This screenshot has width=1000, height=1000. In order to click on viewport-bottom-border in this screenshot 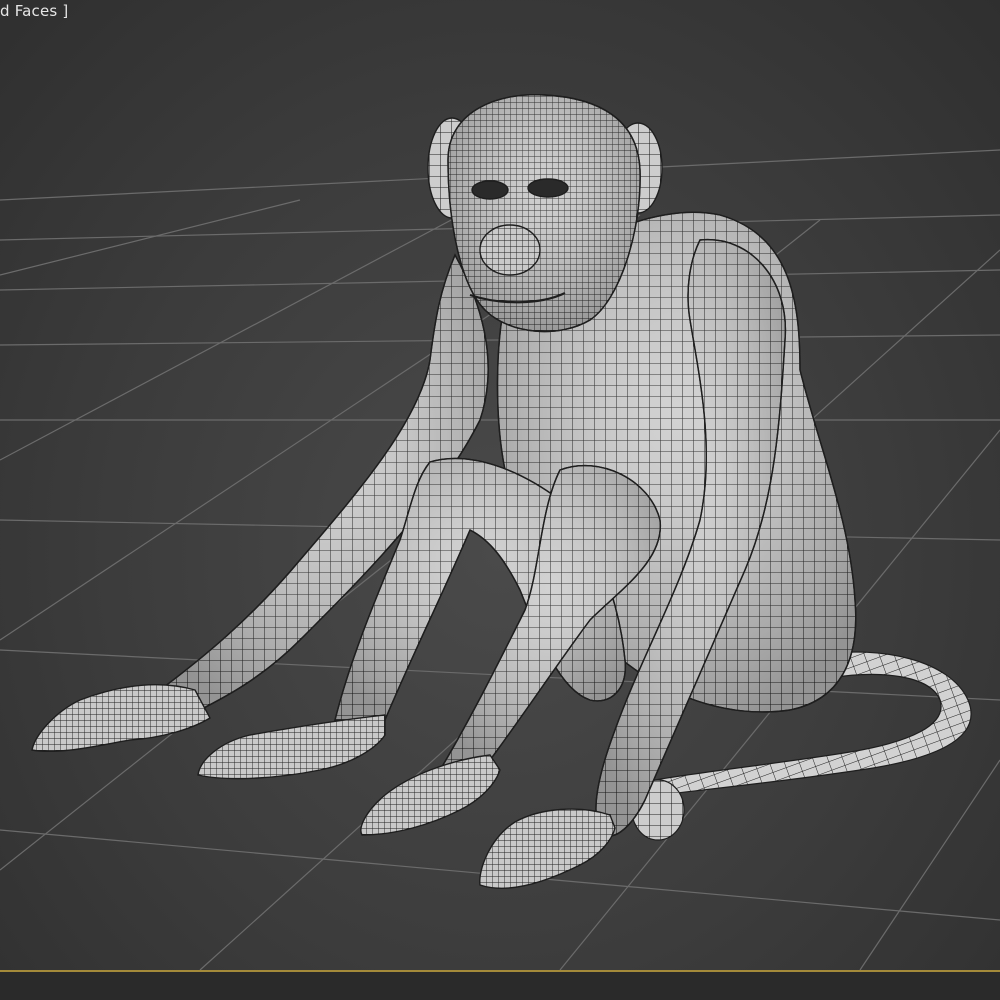, I will do `click(500, 985)`.